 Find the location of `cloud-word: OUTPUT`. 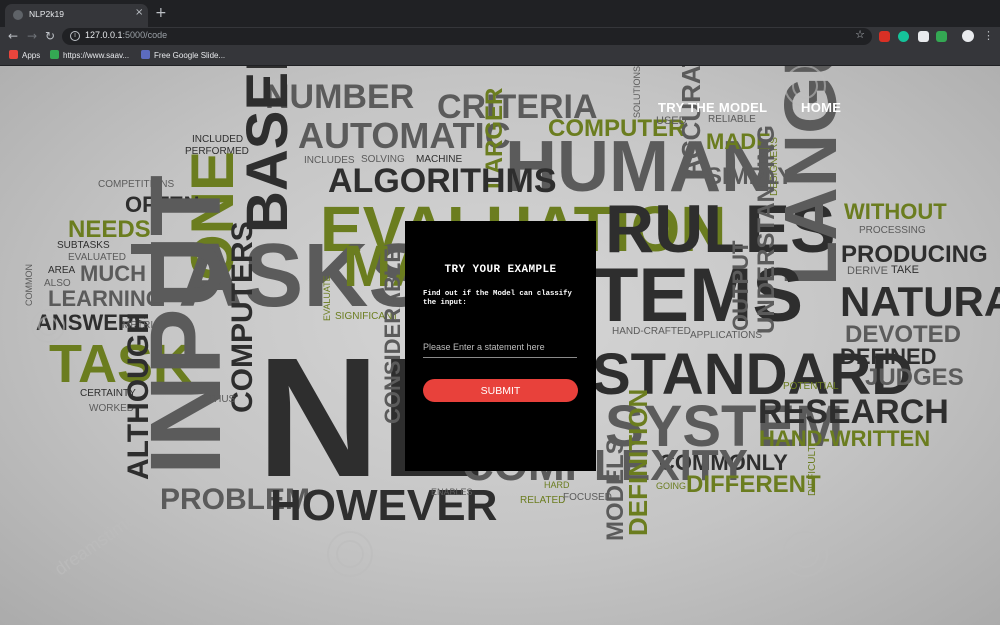

cloud-word: OUTPUT is located at coordinates (740, 285).